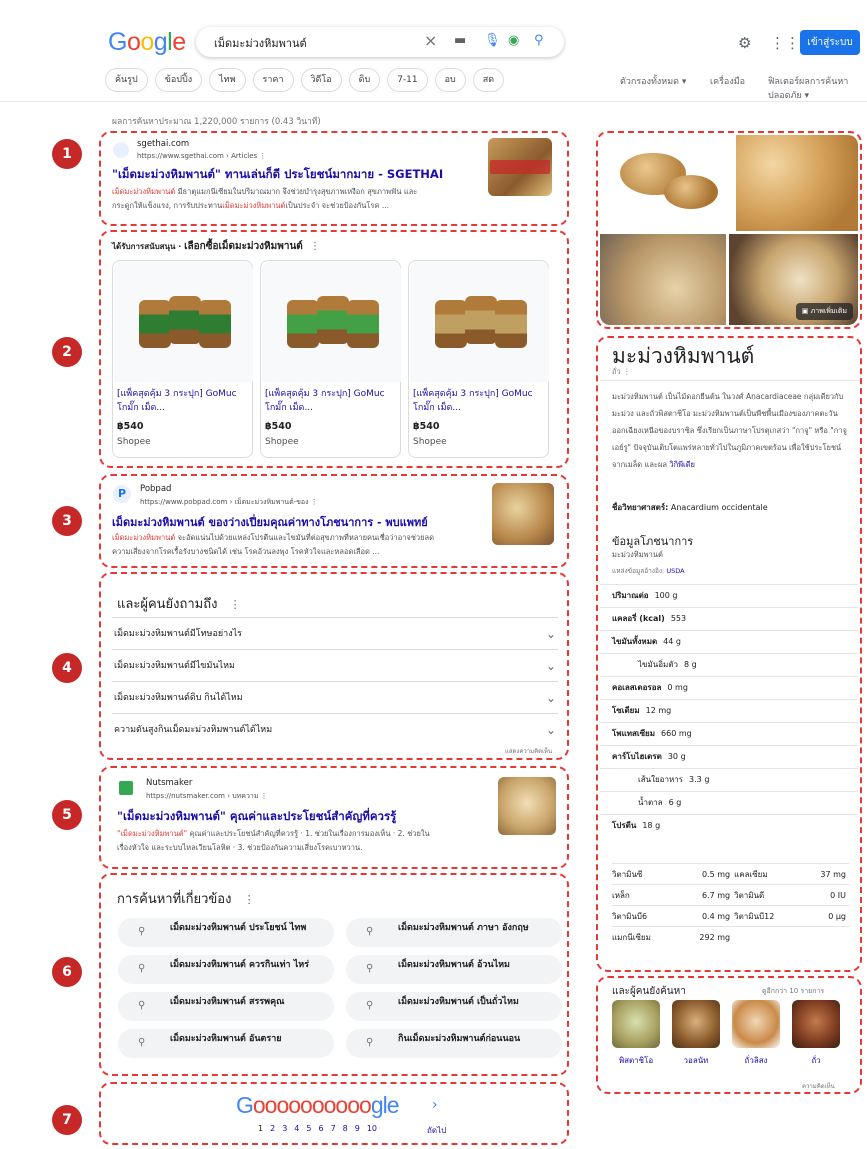 The height and width of the screenshot is (1149, 867). What do you see at coordinates (650, 802) in the screenshot?
I see `nutrition-label: น้ำตาล` at bounding box center [650, 802].